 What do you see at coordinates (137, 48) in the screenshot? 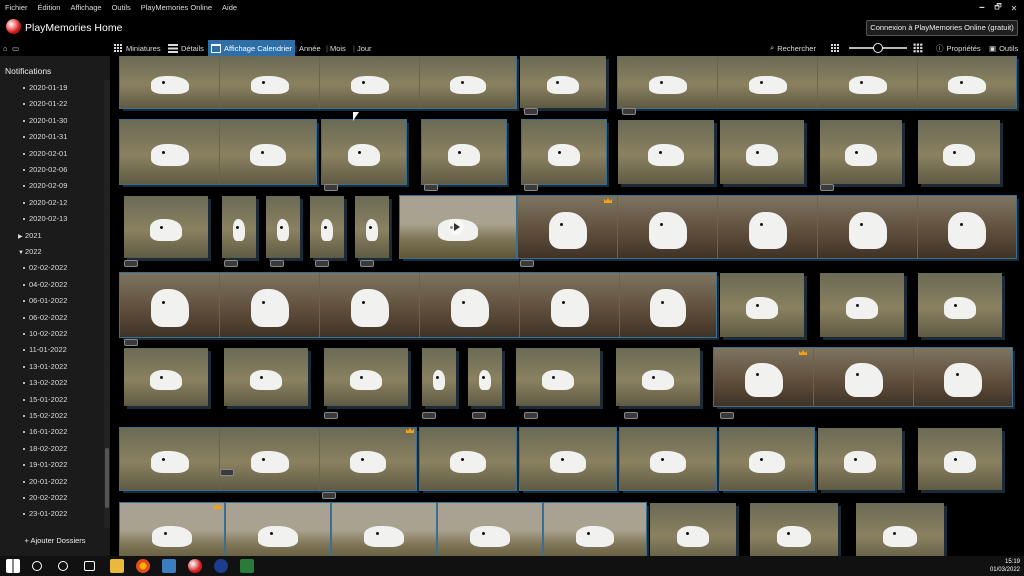
I see `view-miniatures-button: Miniatures` at bounding box center [137, 48].